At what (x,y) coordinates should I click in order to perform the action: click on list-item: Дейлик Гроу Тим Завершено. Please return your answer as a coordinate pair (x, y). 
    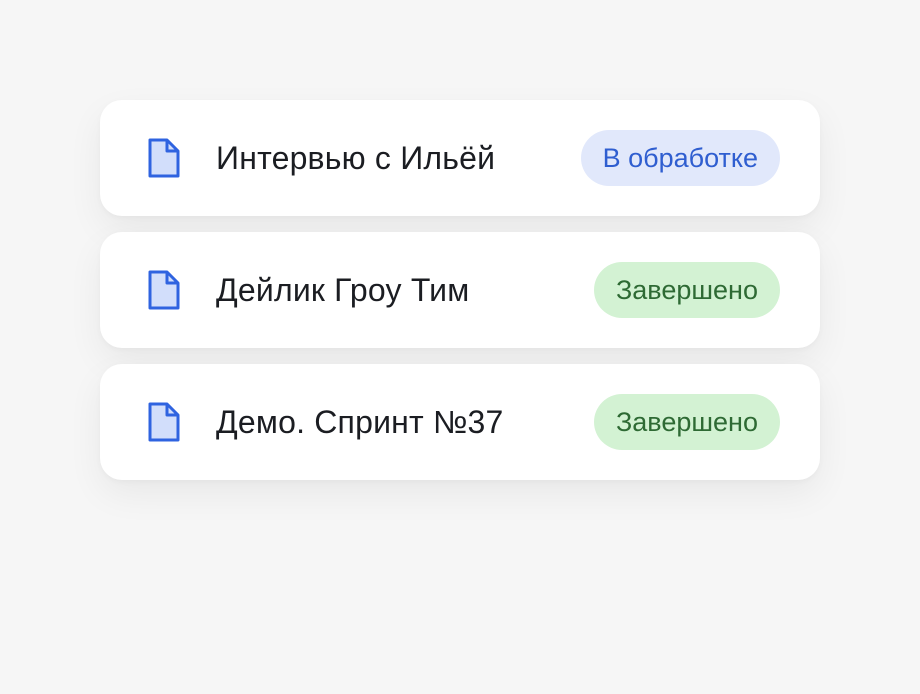
    Looking at the image, I should click on (460, 290).